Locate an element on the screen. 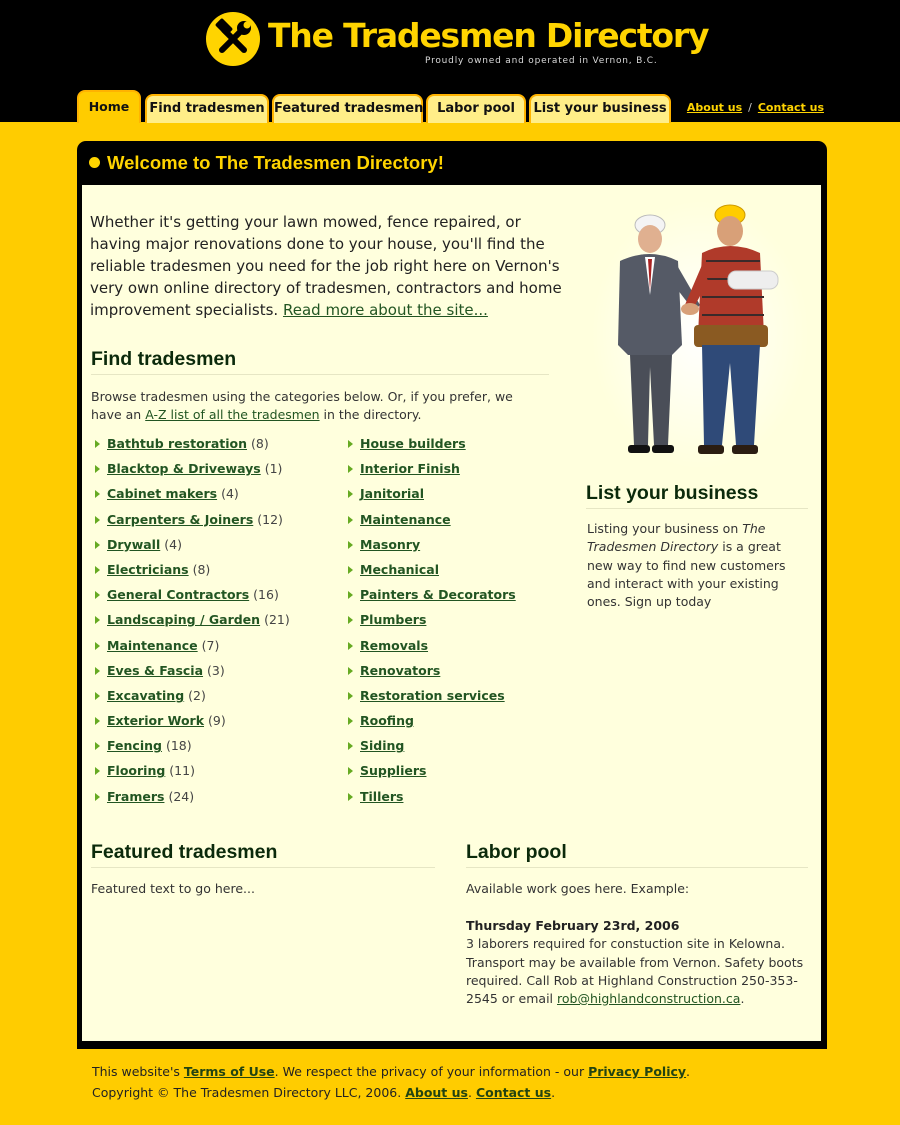 Image resolution: width=900 pixels, height=1125 pixels. tab-featured-tradesmen: Featured tradesmen is located at coordinates (347, 108).